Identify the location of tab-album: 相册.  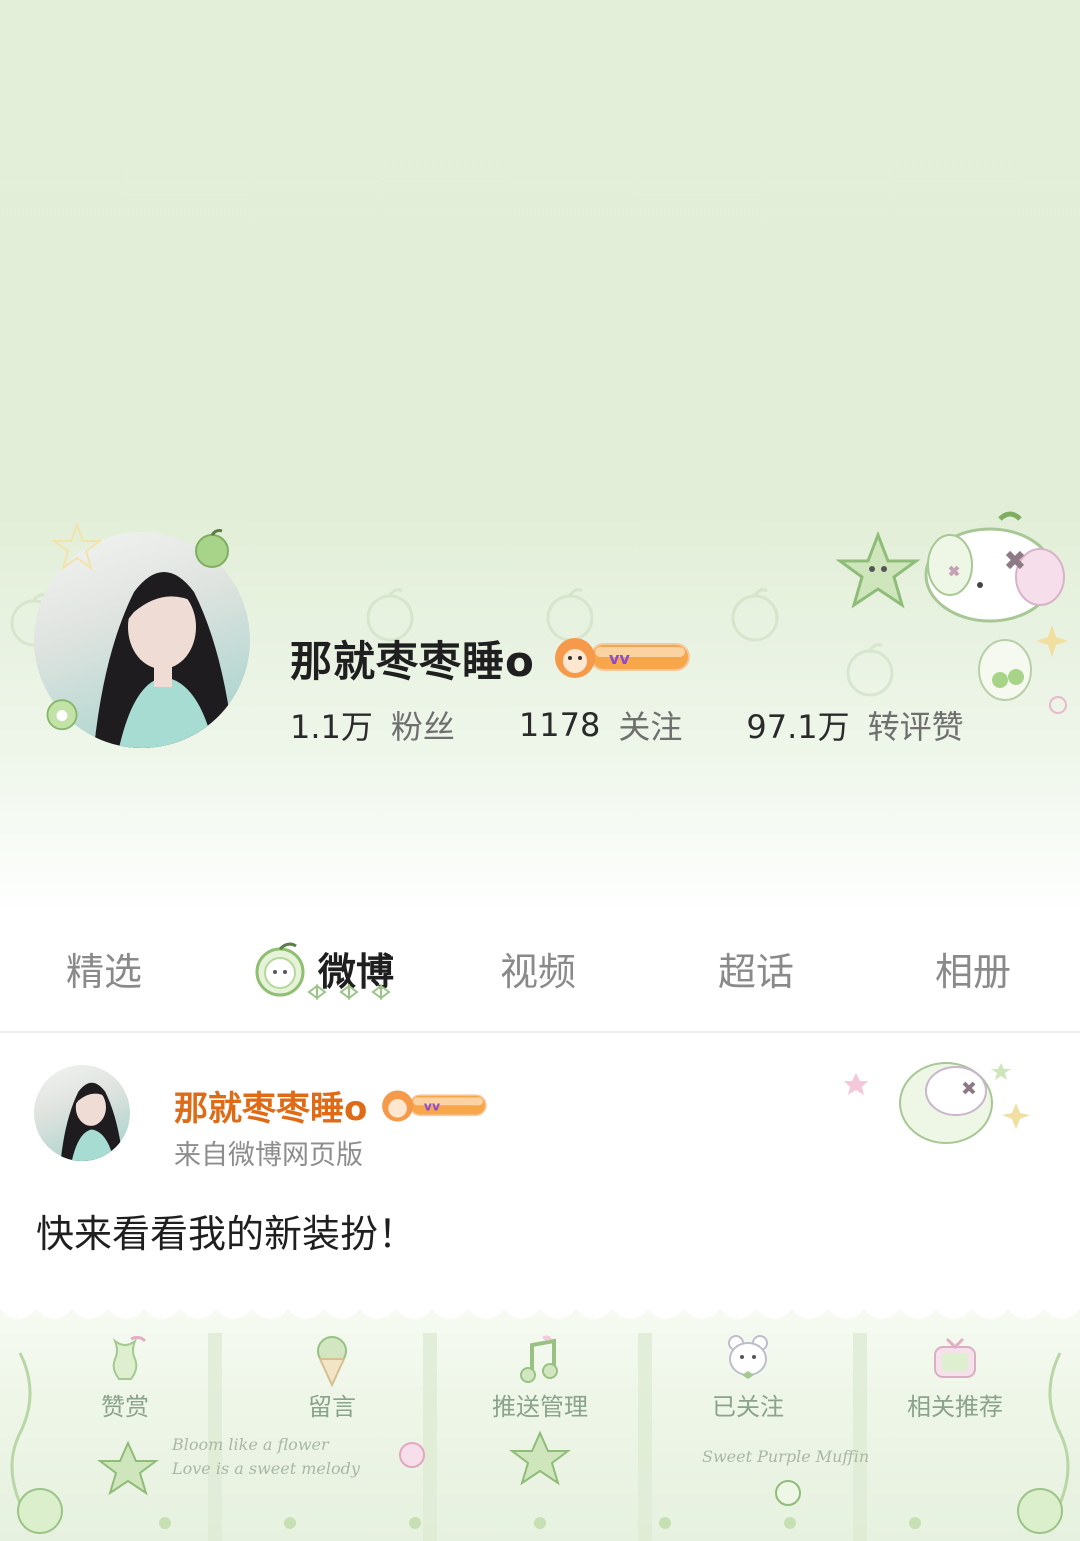
(973, 968).